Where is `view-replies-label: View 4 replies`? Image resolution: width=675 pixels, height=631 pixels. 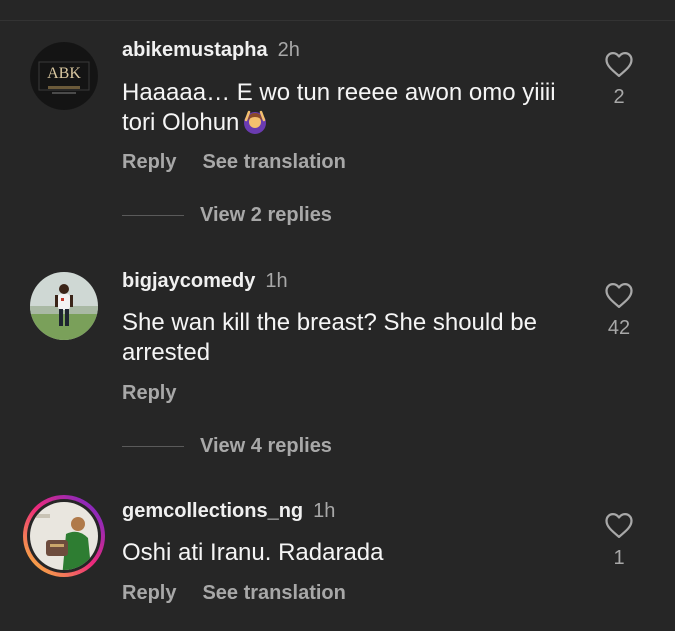 view-replies-label: View 4 replies is located at coordinates (266, 446).